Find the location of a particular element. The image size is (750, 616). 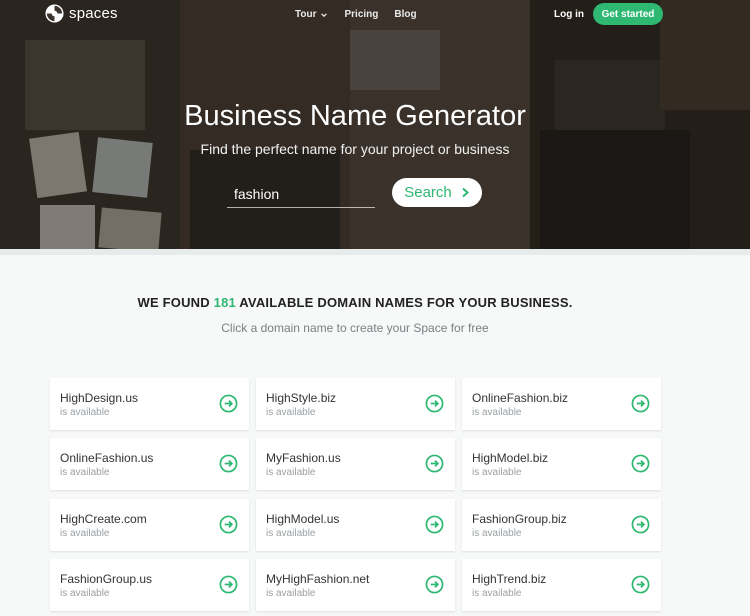

domain-name: HighCreate.com is located at coordinates (103, 519).